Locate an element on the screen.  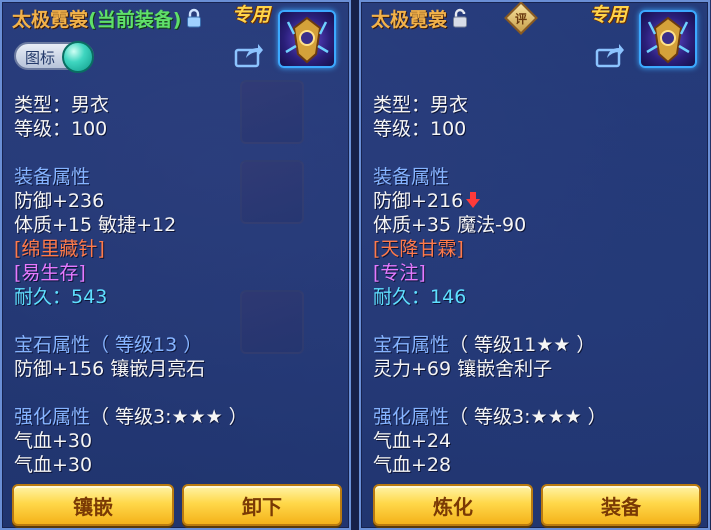
lock-icon is located at coordinates (194, 18).